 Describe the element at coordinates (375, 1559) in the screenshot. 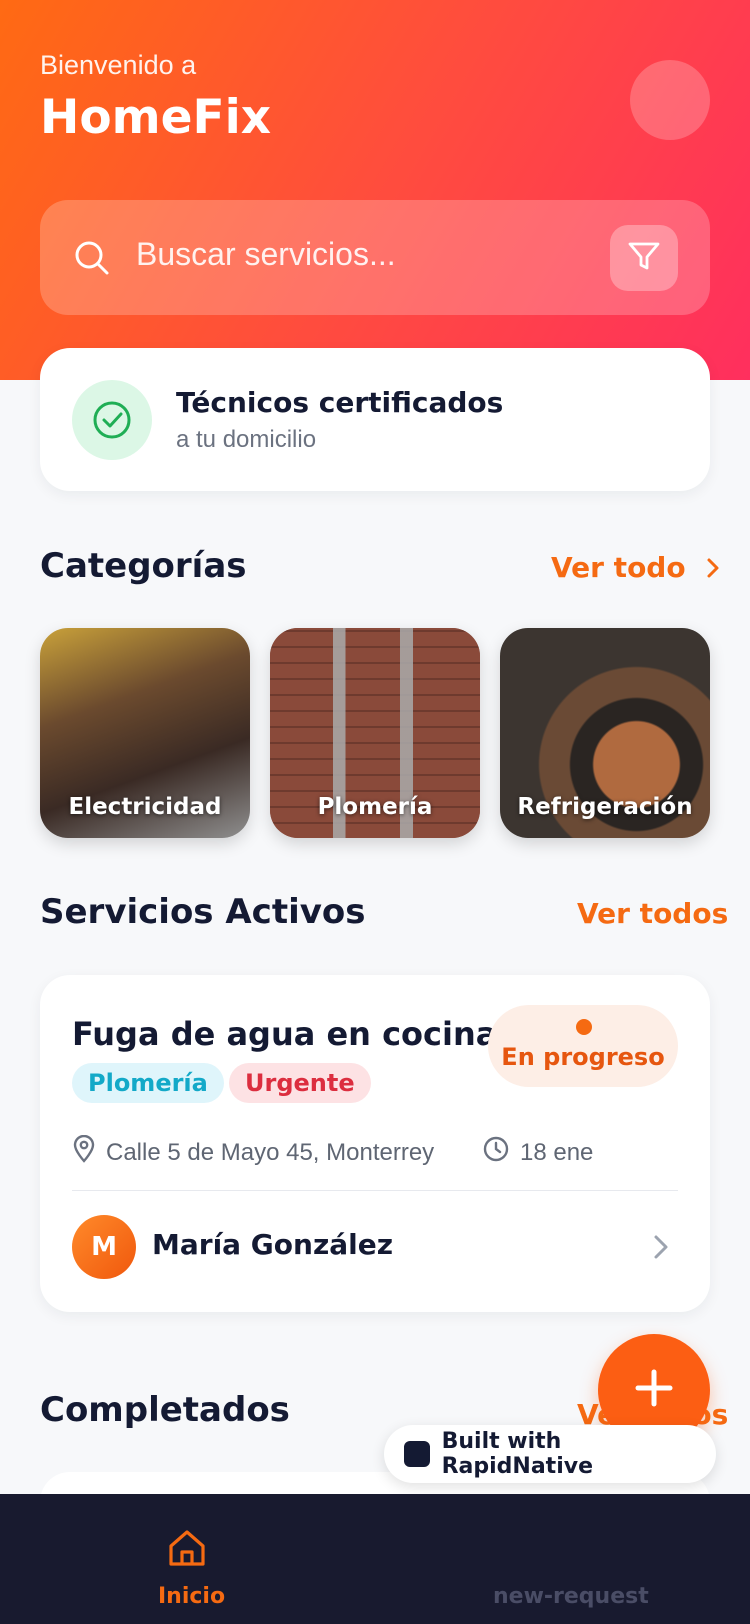

I see `bottom-navigation: Inicio new-request` at that location.